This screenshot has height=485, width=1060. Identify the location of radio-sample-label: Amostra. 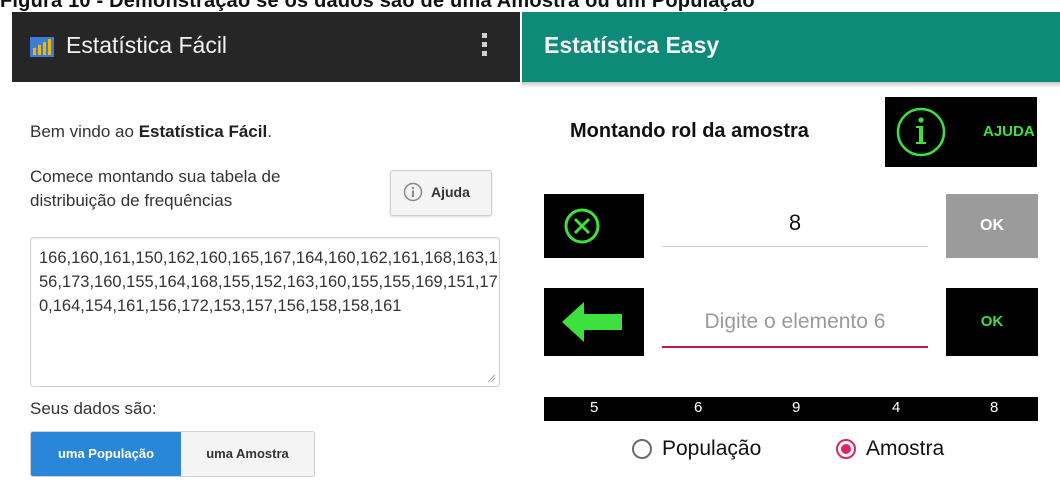
(905, 448).